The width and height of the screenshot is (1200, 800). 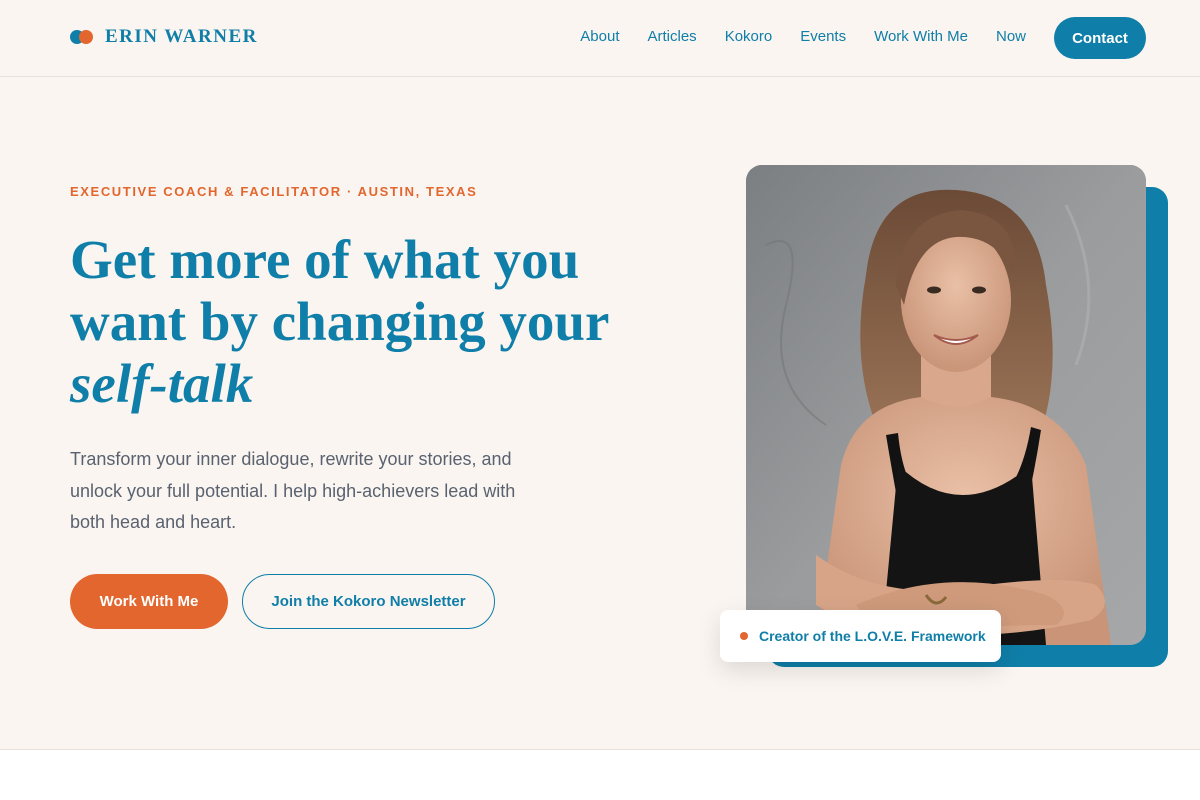 What do you see at coordinates (823, 37) in the screenshot?
I see `nav-events: Events` at bounding box center [823, 37].